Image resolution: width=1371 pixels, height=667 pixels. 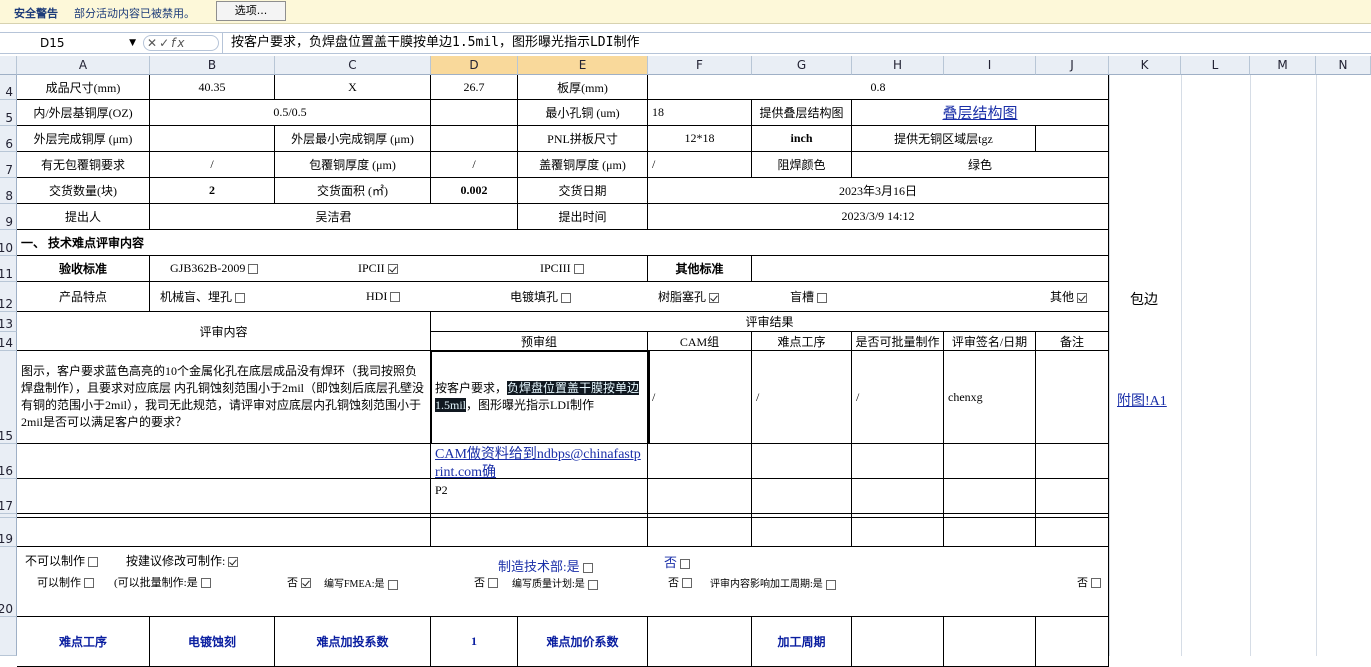 I want to click on chevron-down-icon: ▼, so click(x=132, y=43).